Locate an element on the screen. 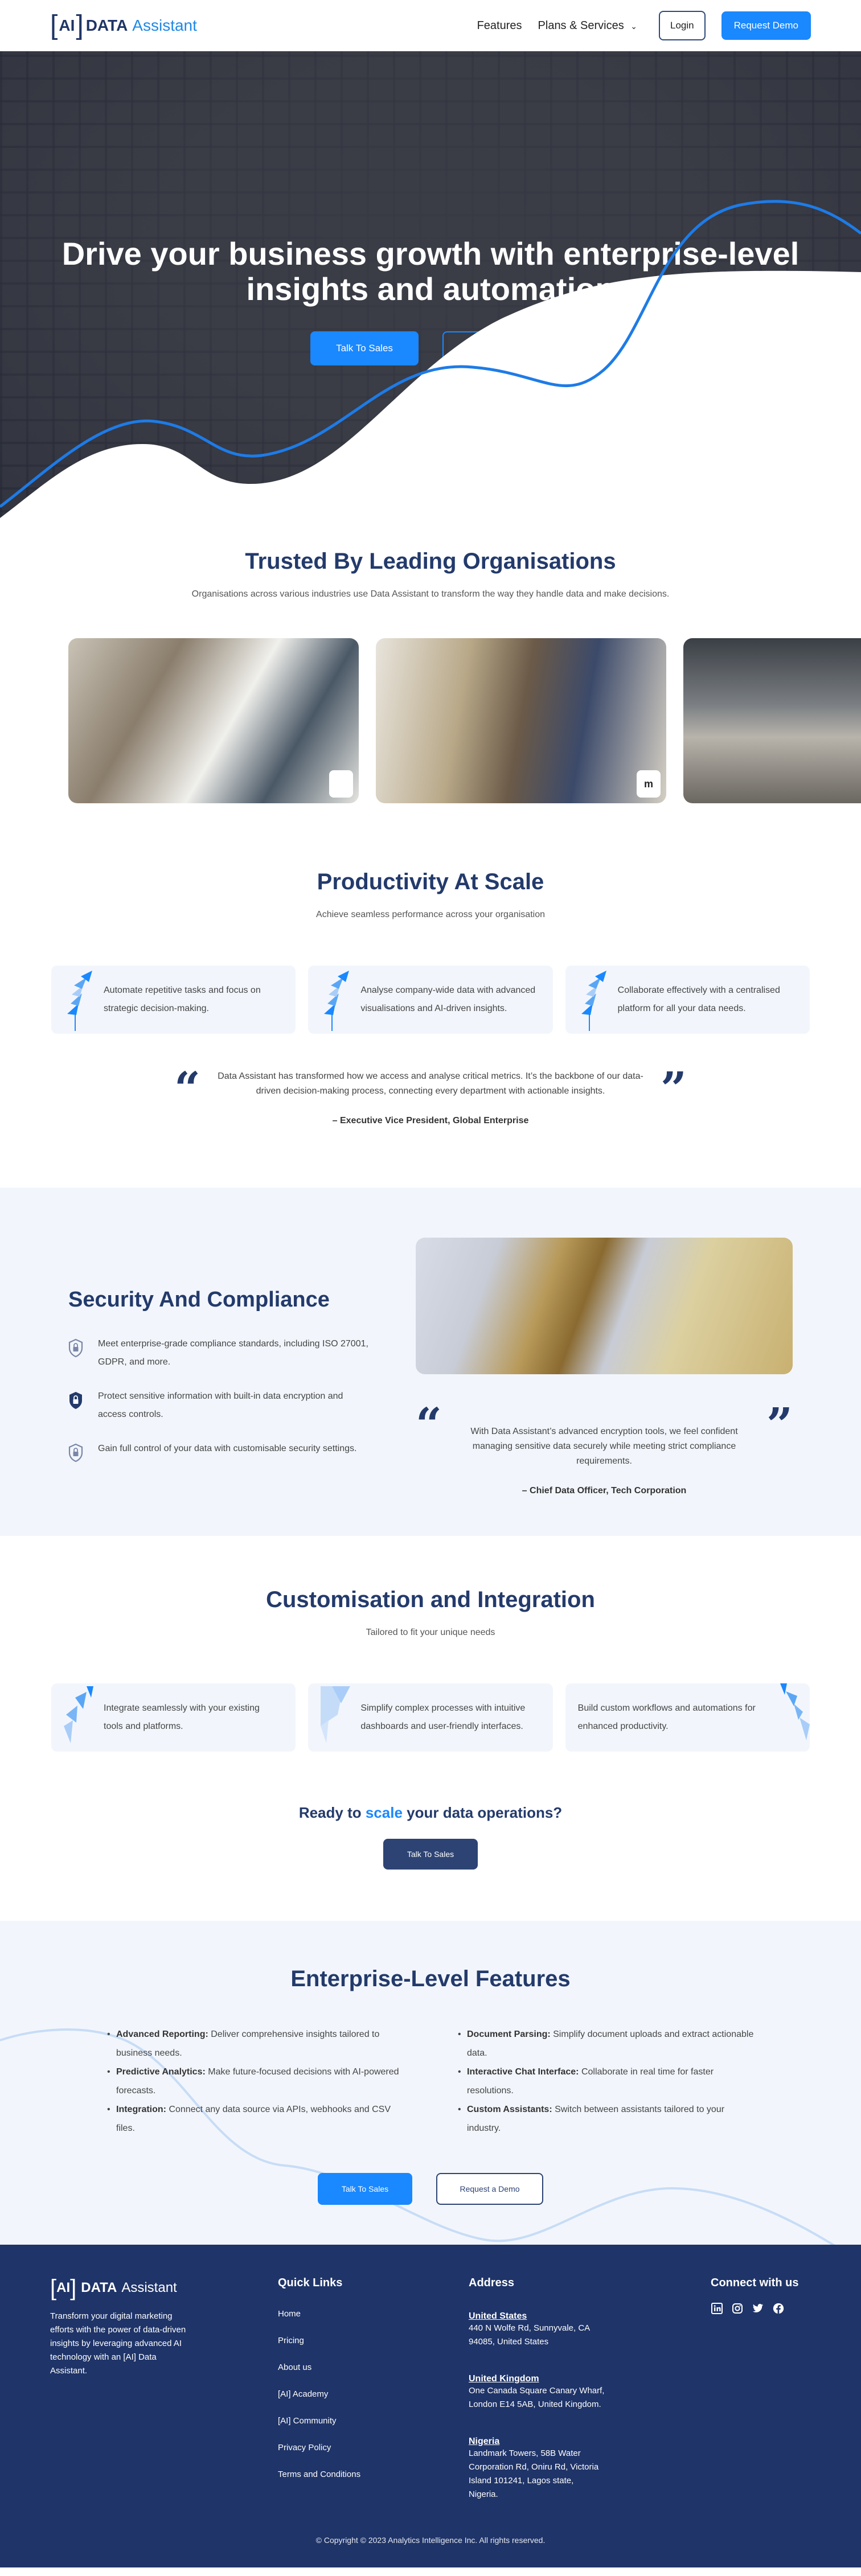 The image size is (861, 2576). request-demo-button: Request Demo is located at coordinates (766, 25).